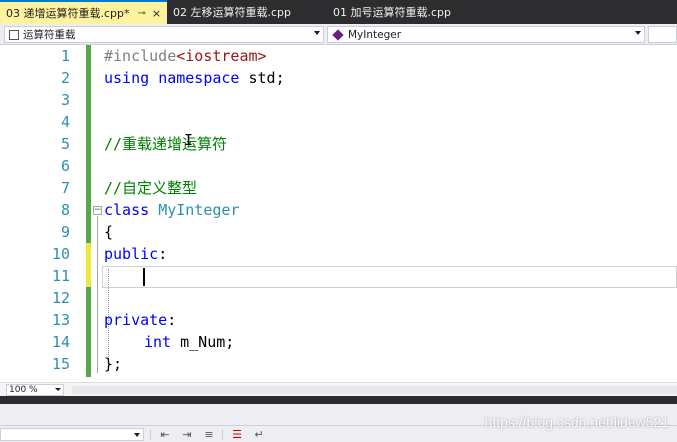  Describe the element at coordinates (68, 13) in the screenshot. I see `tab-label: 03 递增运算符重载.cpp*` at that location.